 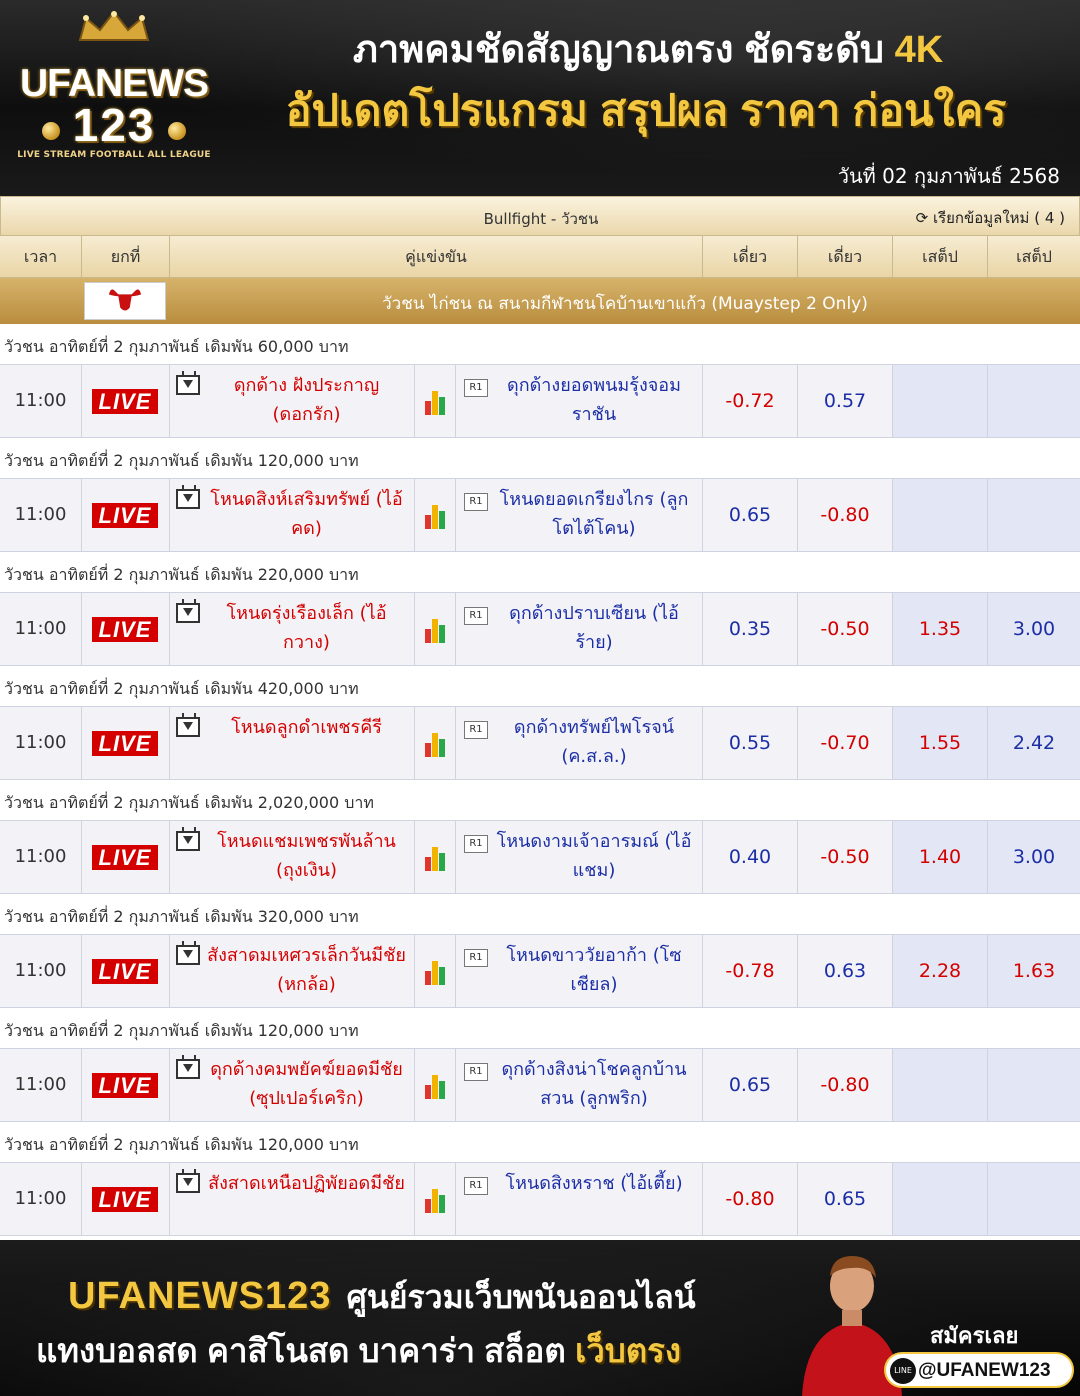 What do you see at coordinates (594, 400) in the screenshot?
I see `away-team: ดุกด้างยอดพนมรุ้งจอมราชัน` at bounding box center [594, 400].